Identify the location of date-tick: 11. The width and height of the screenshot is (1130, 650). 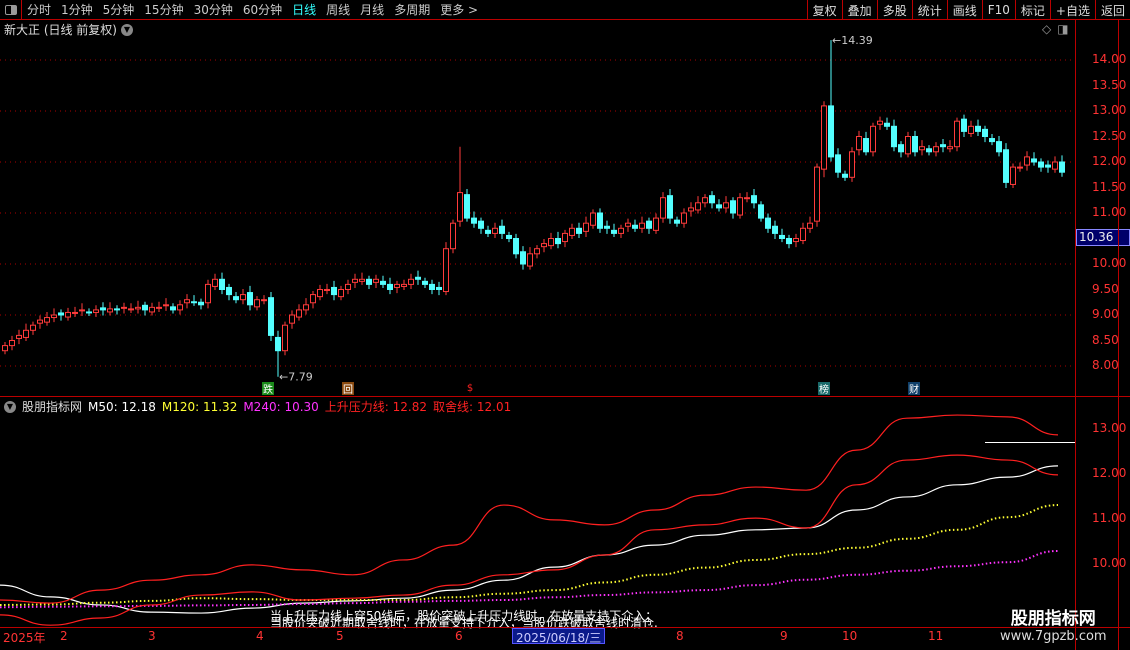
(936, 636).